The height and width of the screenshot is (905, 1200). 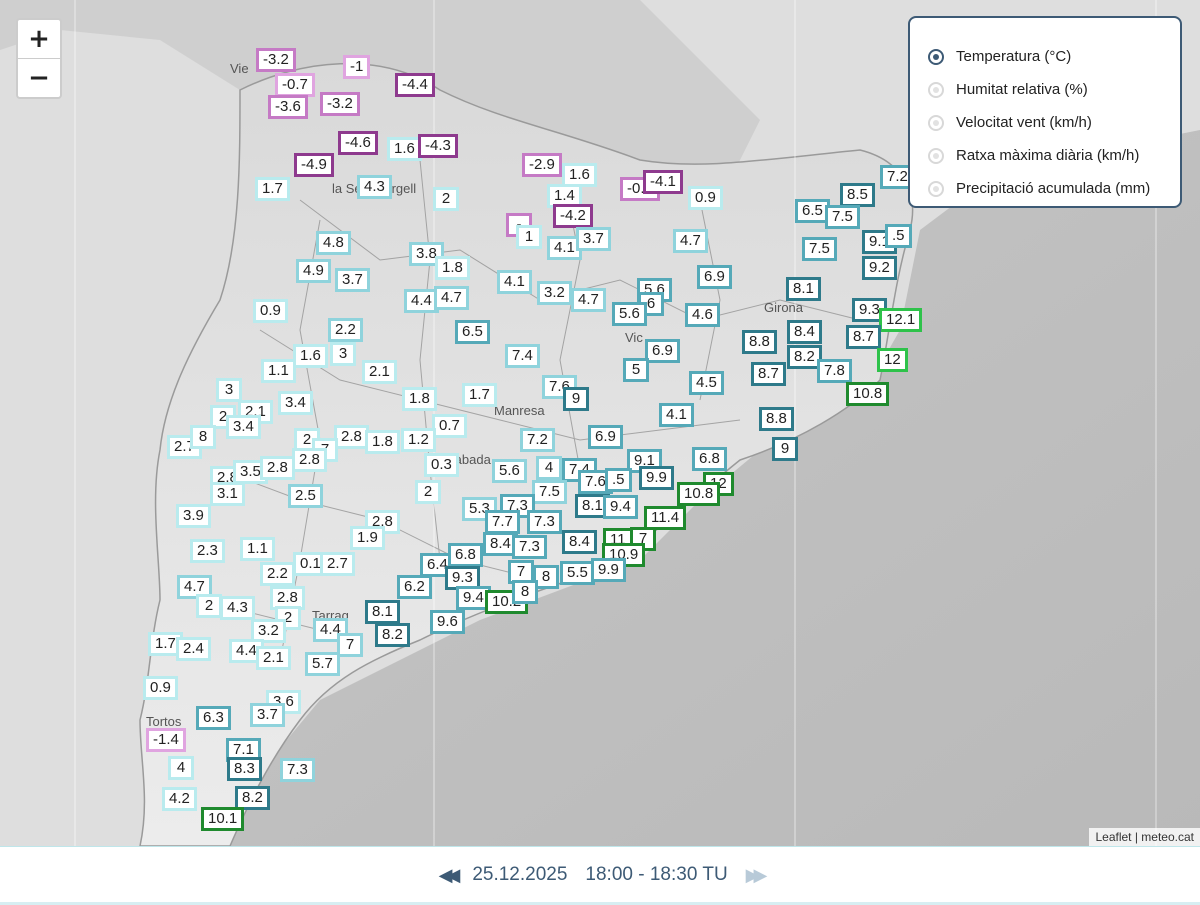 I want to click on station-temperature-marker: 0.3, so click(x=441, y=465).